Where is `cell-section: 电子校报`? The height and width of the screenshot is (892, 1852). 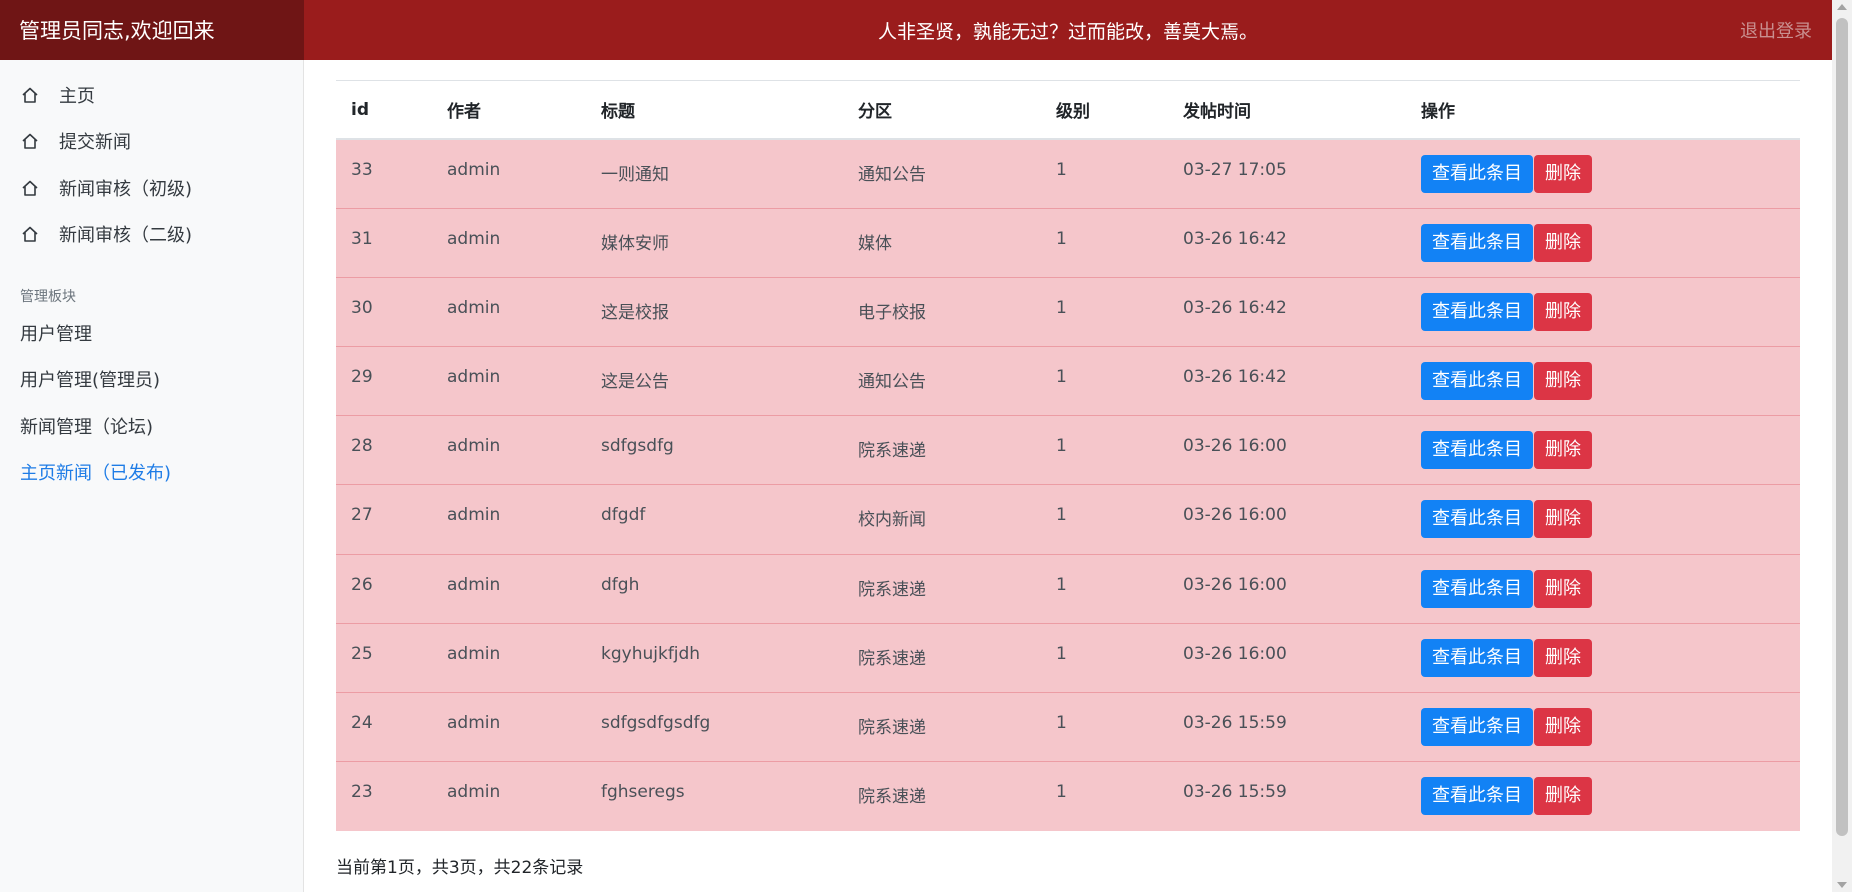
cell-section: 电子校报 is located at coordinates (942, 311).